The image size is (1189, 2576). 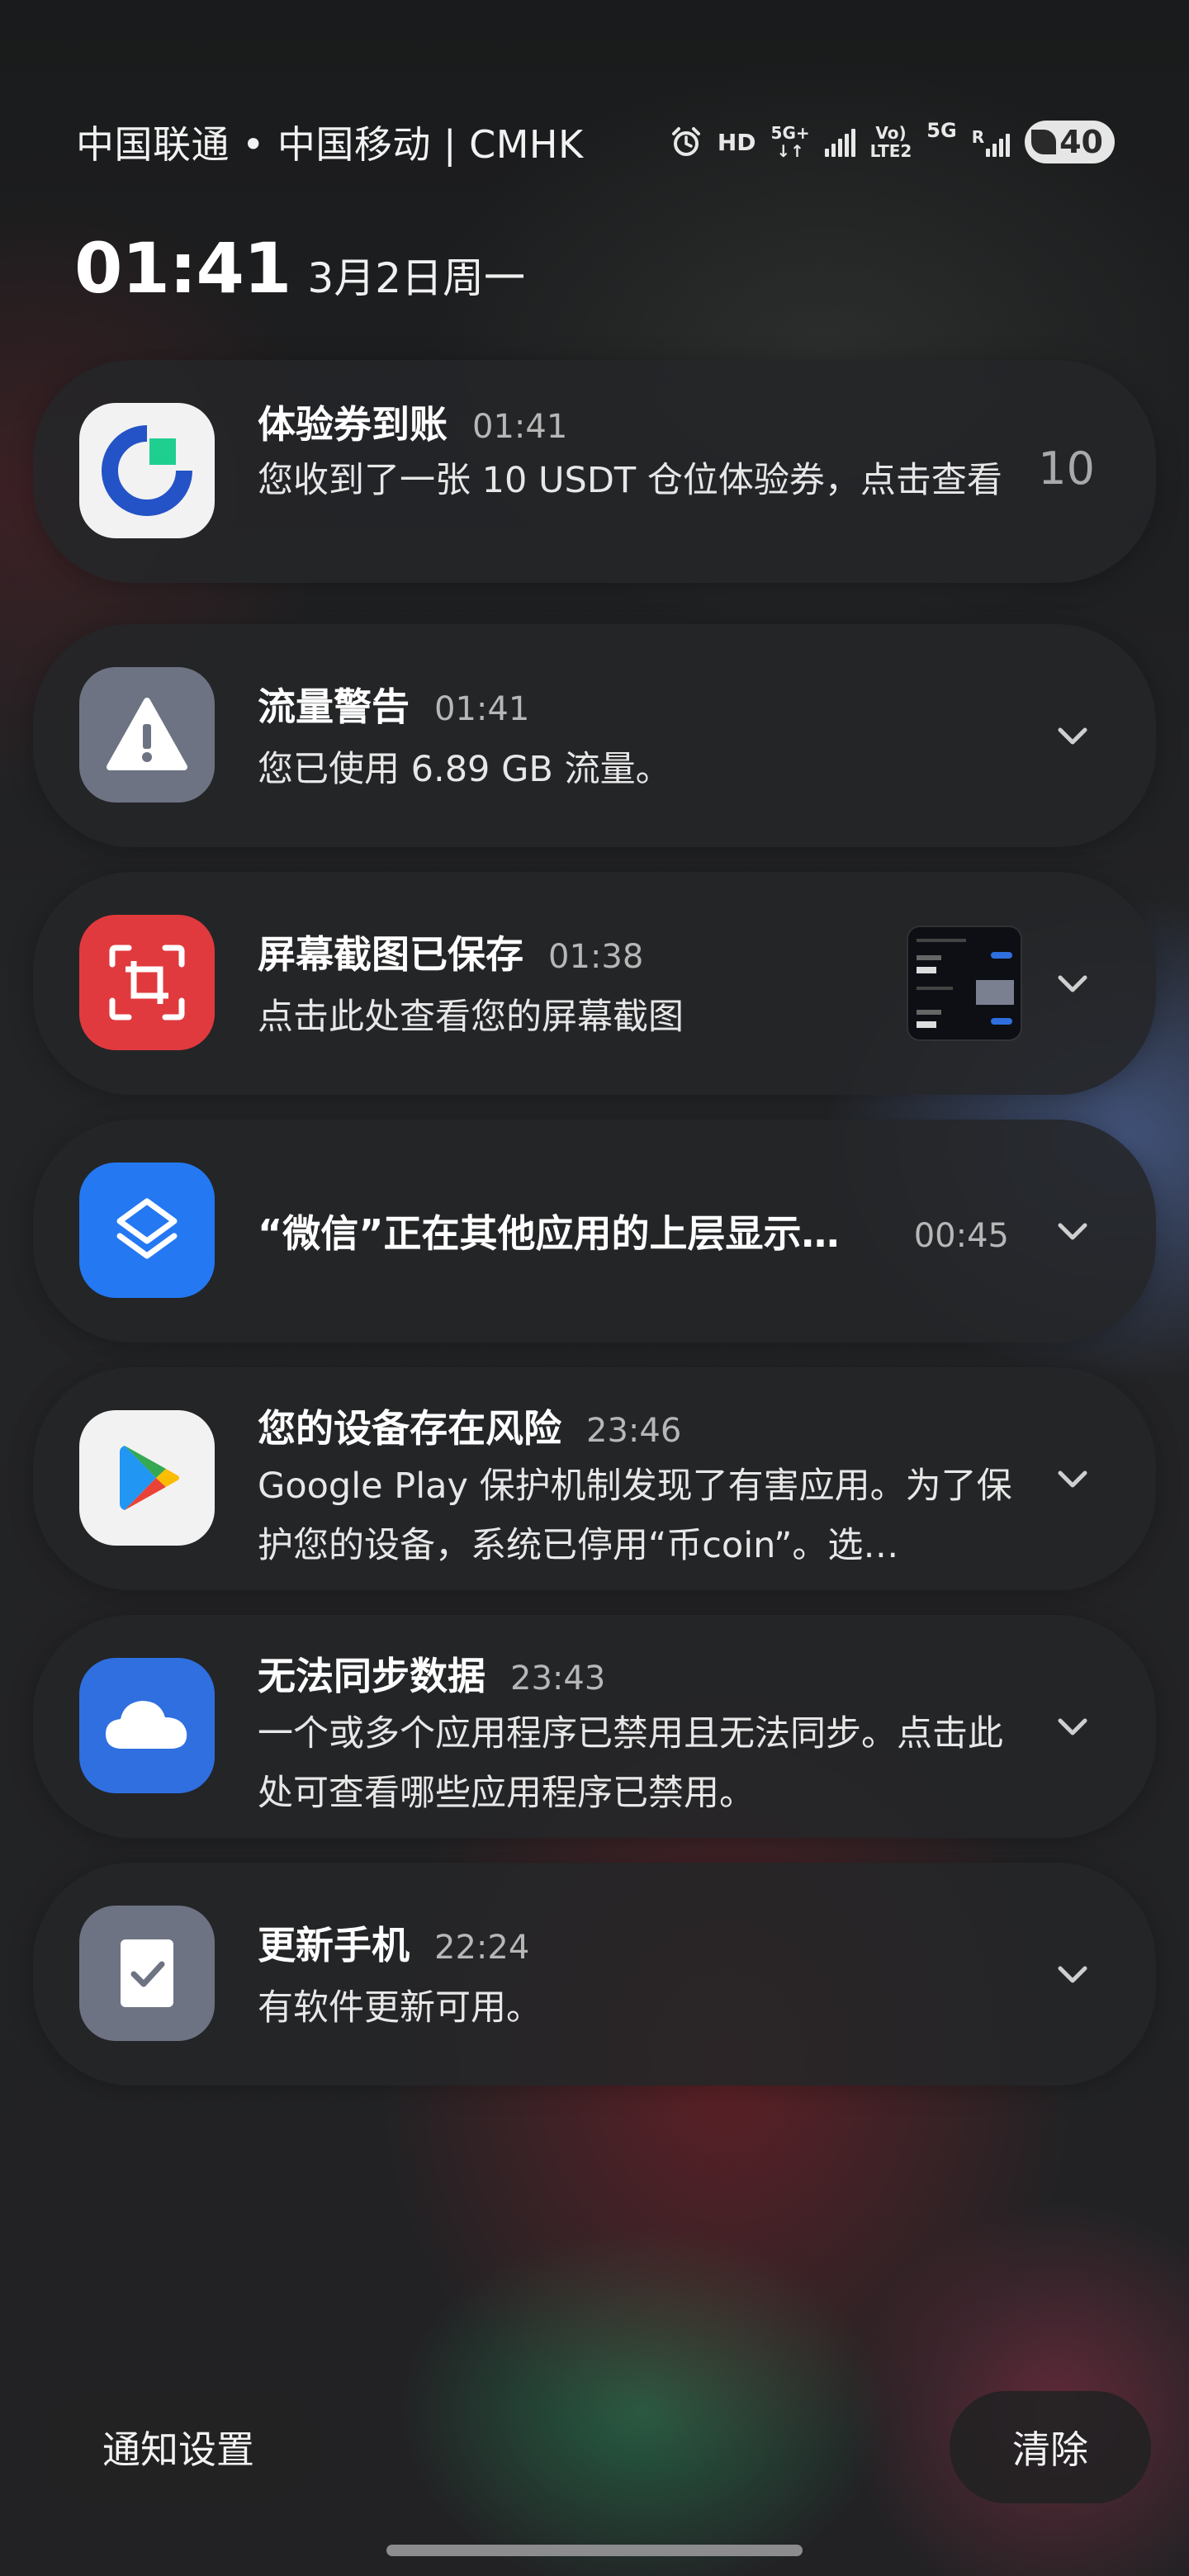 I want to click on notification-title: 屏幕截图已保存, so click(x=390, y=954).